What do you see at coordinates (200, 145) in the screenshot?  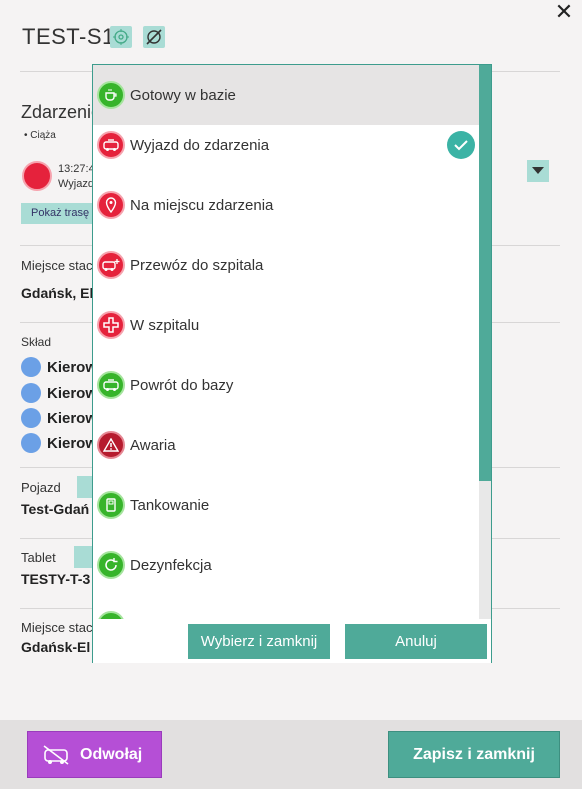 I see `status-label: Wyjazd do zdarzenia` at bounding box center [200, 145].